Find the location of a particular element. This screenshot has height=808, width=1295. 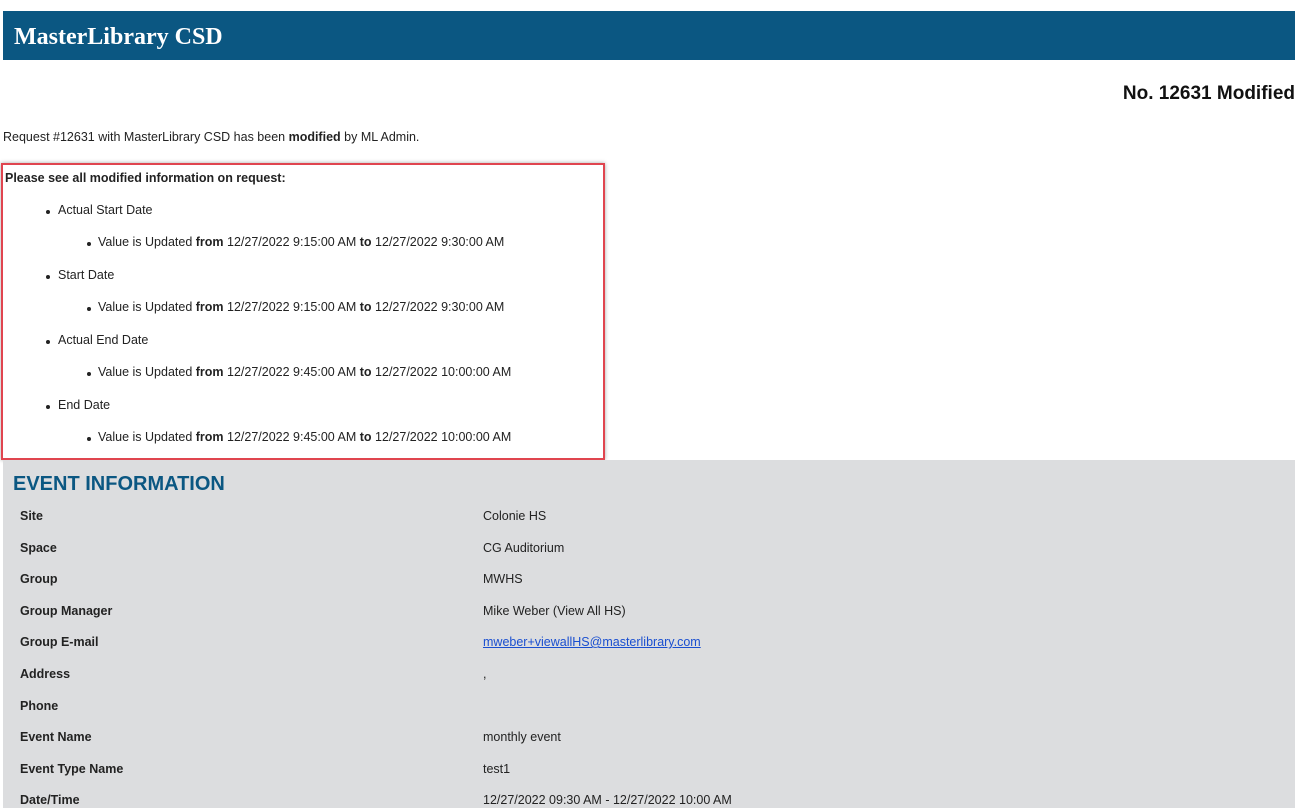

address-value: , is located at coordinates (485, 674).